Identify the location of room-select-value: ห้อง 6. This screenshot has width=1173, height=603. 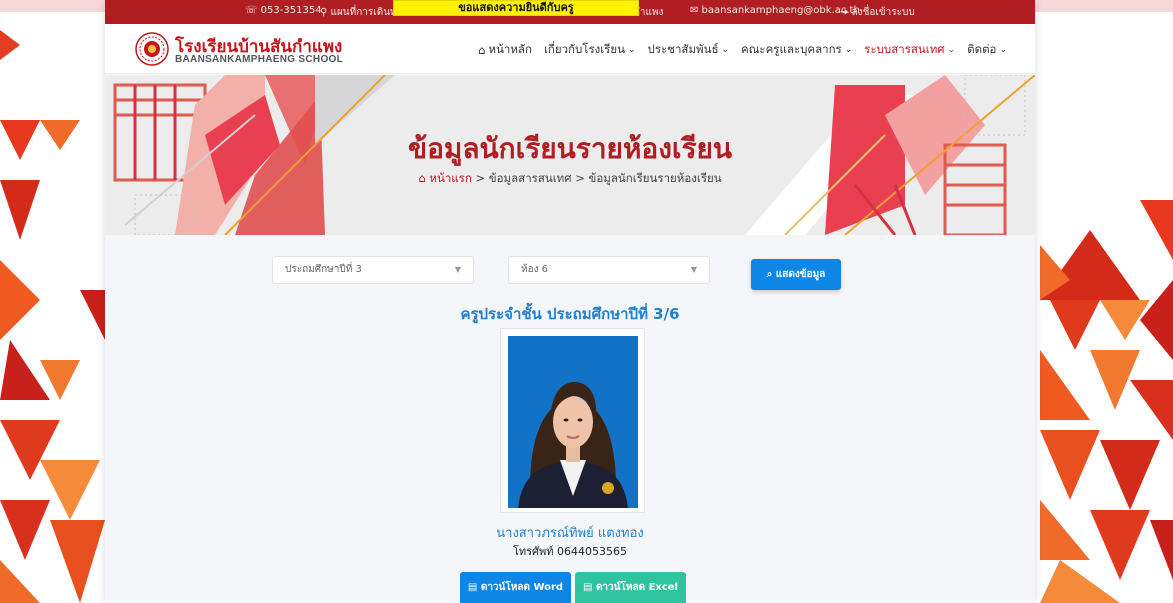
(535, 269).